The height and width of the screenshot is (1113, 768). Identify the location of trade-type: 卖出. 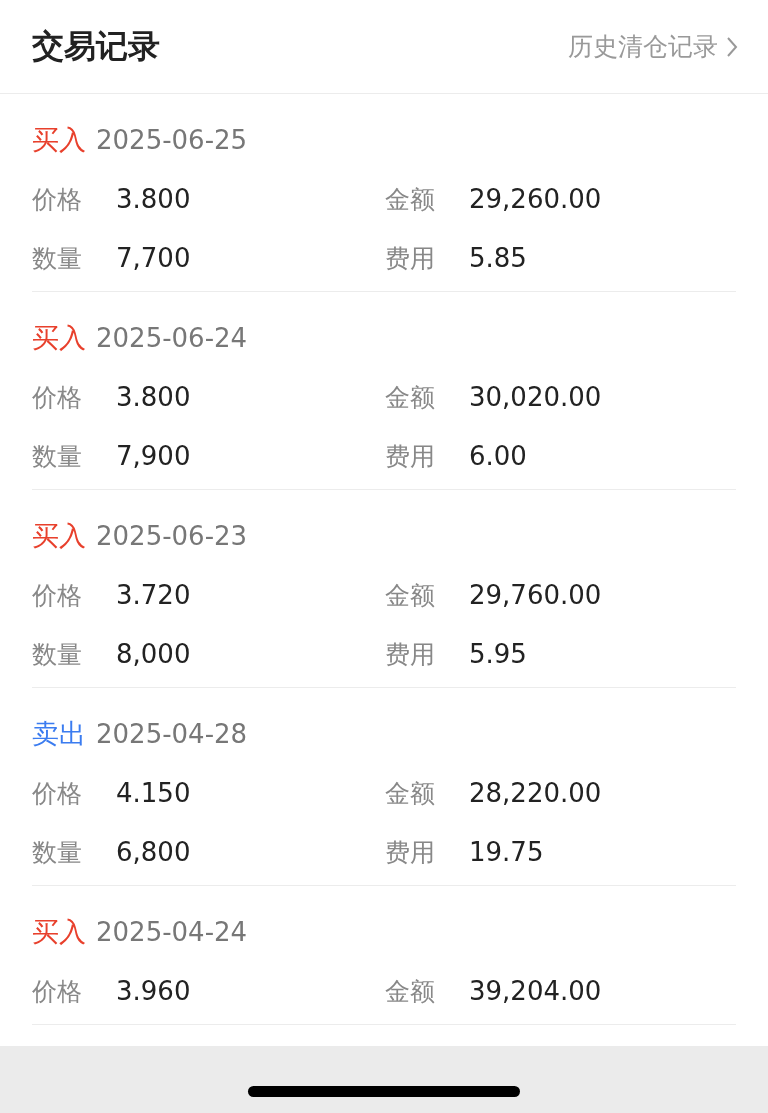
(59, 734).